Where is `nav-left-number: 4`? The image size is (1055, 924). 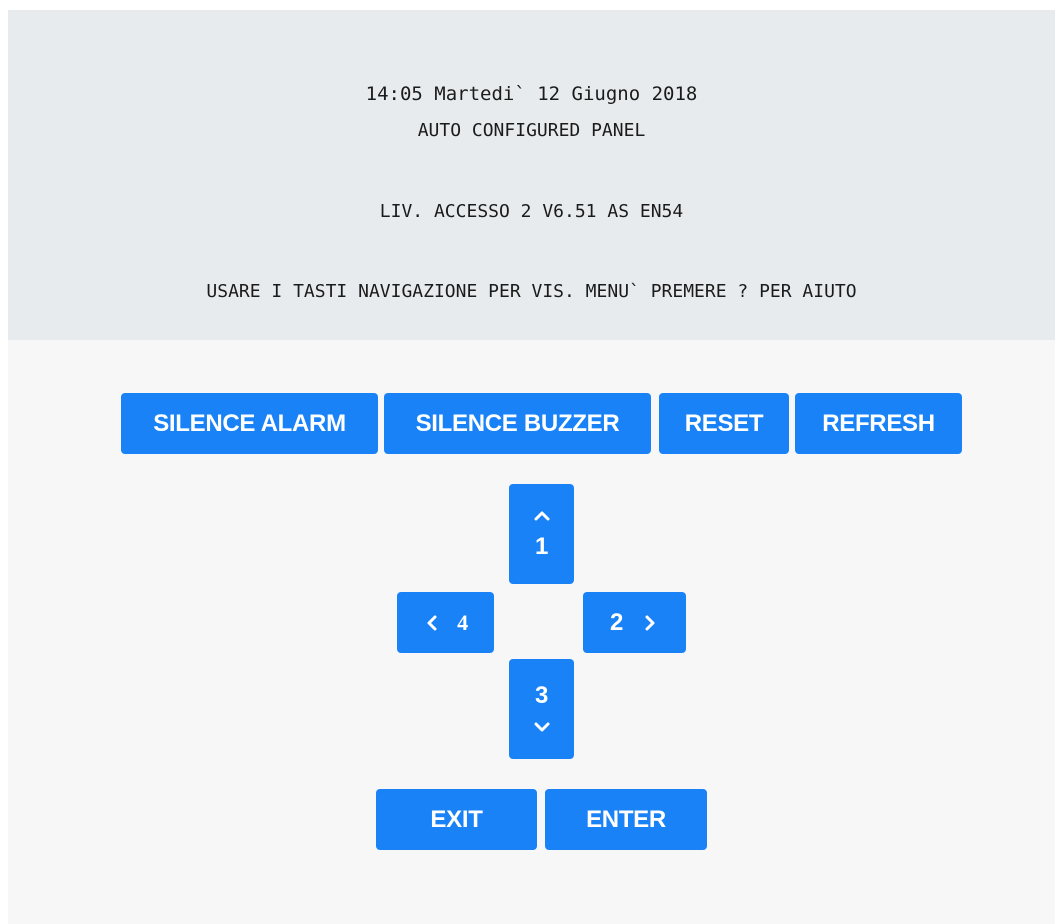
nav-left-number: 4 is located at coordinates (462, 622).